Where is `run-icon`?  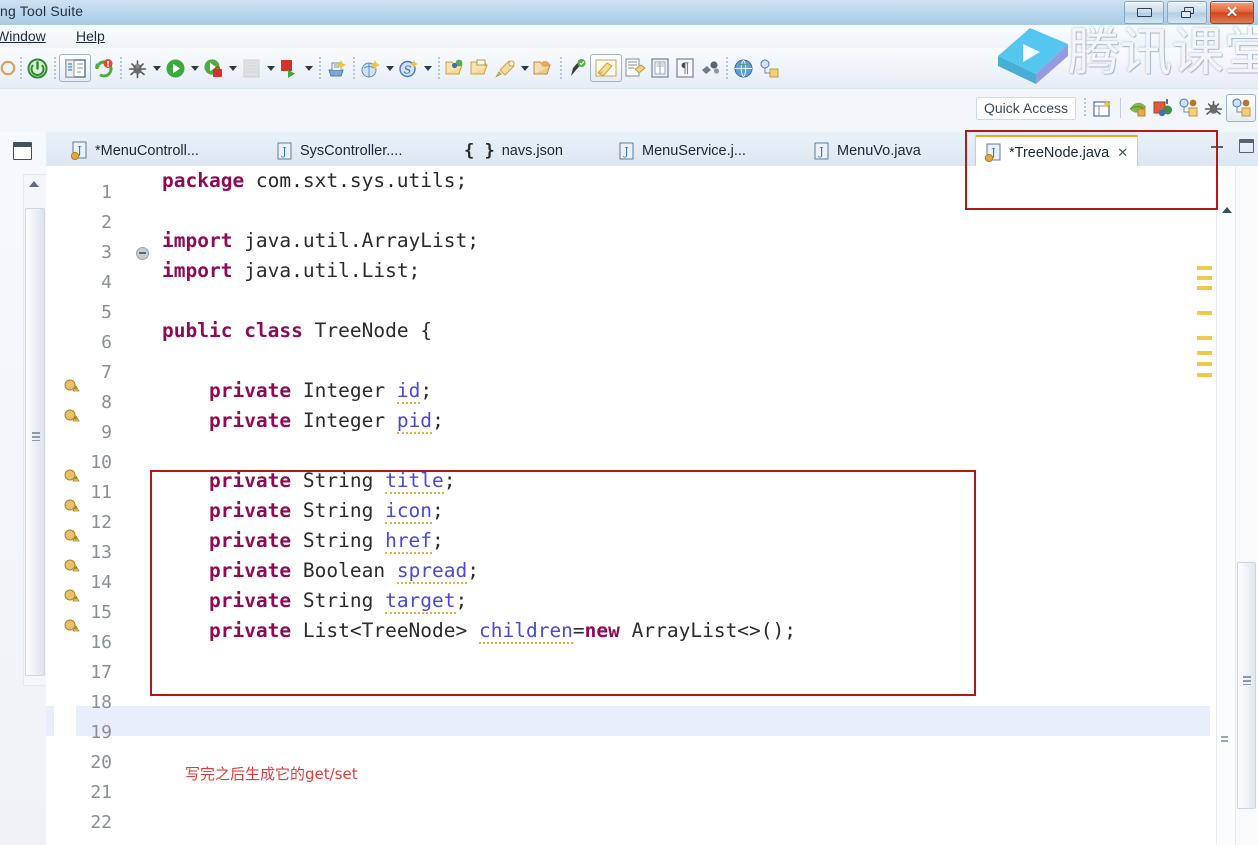
run-icon is located at coordinates (175, 68).